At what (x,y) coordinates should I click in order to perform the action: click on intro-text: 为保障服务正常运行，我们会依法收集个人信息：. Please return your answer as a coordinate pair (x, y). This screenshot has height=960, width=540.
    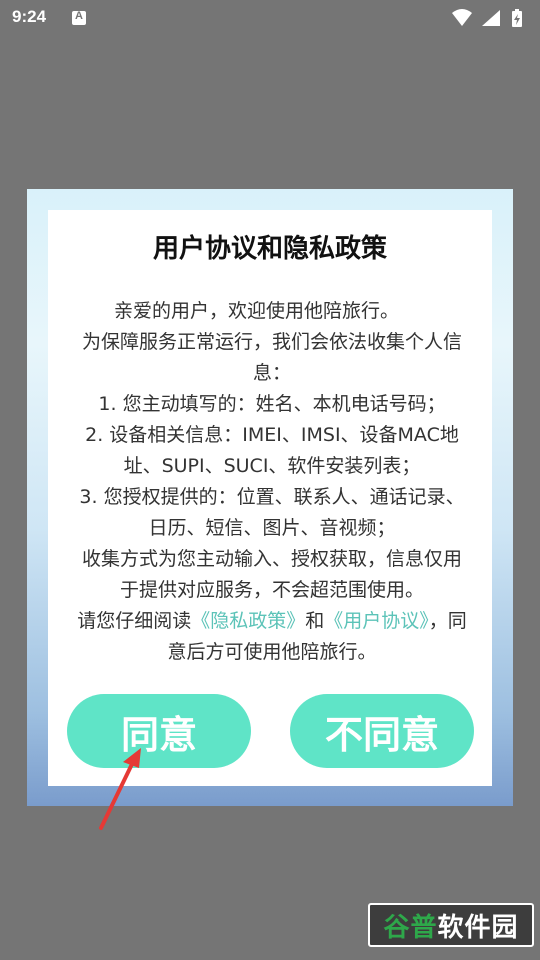
    Looking at the image, I should click on (271, 357).